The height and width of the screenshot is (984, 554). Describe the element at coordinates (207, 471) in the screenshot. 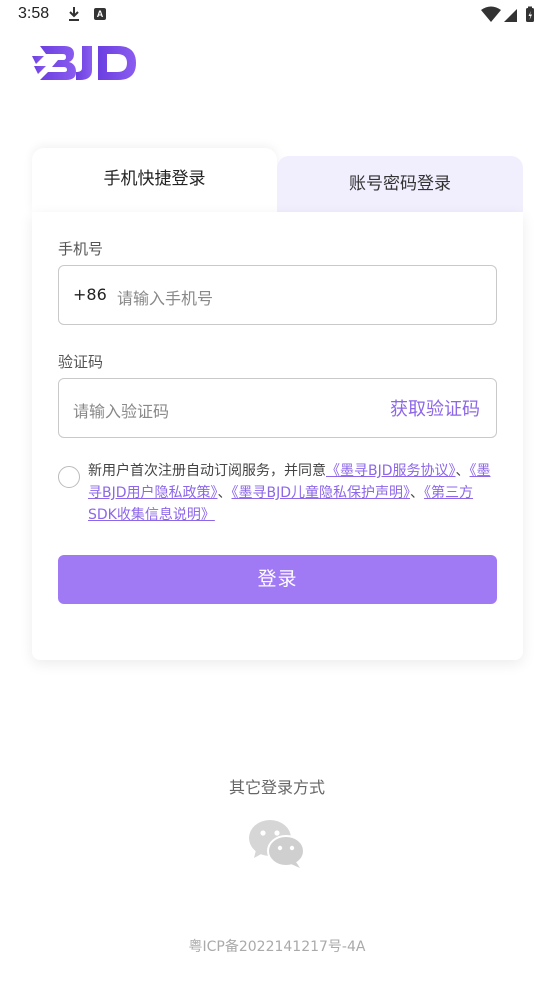

I see `agreement-prefix: 新用户首次注册自动订阅服务，并同意` at that location.